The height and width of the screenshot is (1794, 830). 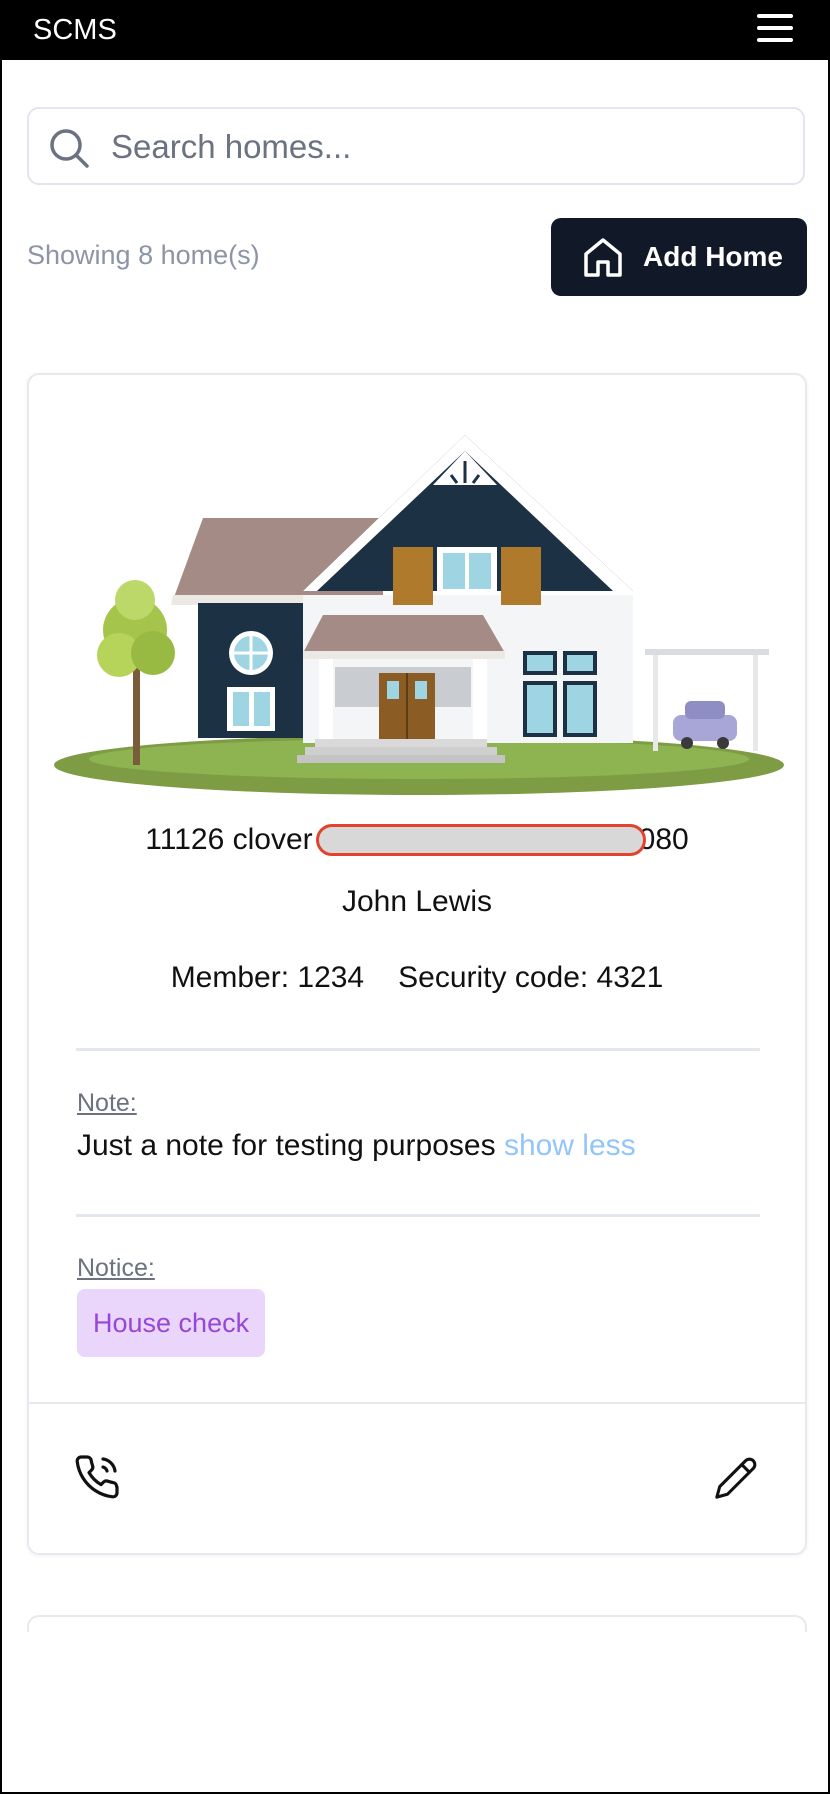 What do you see at coordinates (415, 31) in the screenshot?
I see `top-navbar: SCMS` at bounding box center [415, 31].